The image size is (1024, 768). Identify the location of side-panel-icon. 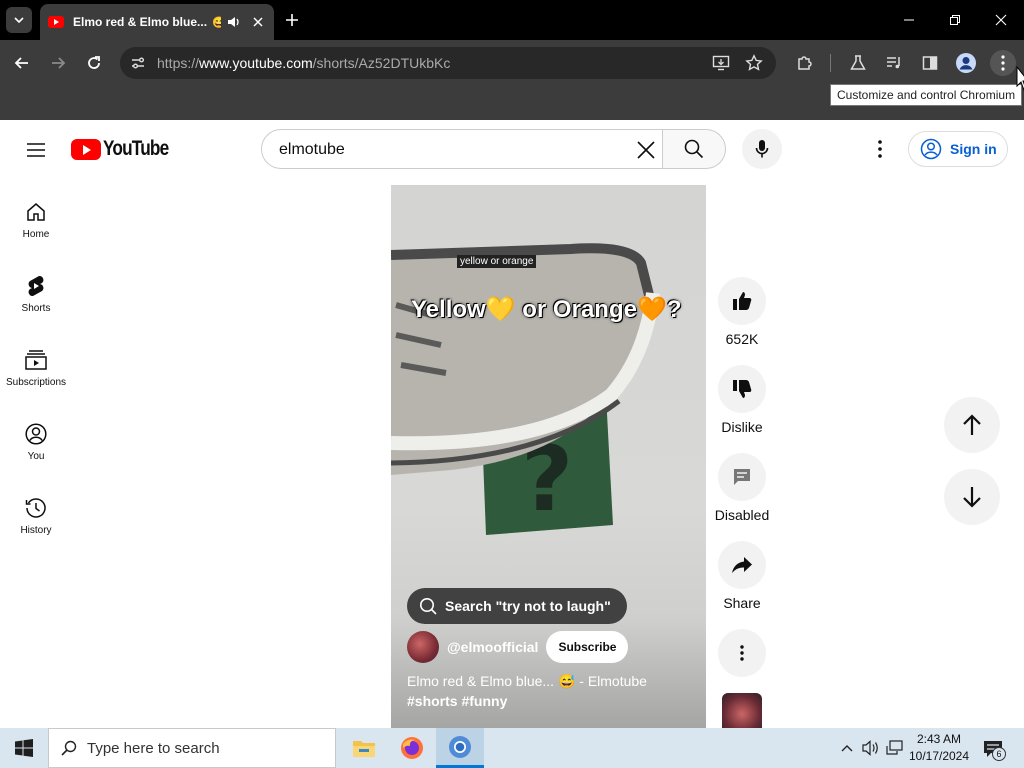
(930, 63).